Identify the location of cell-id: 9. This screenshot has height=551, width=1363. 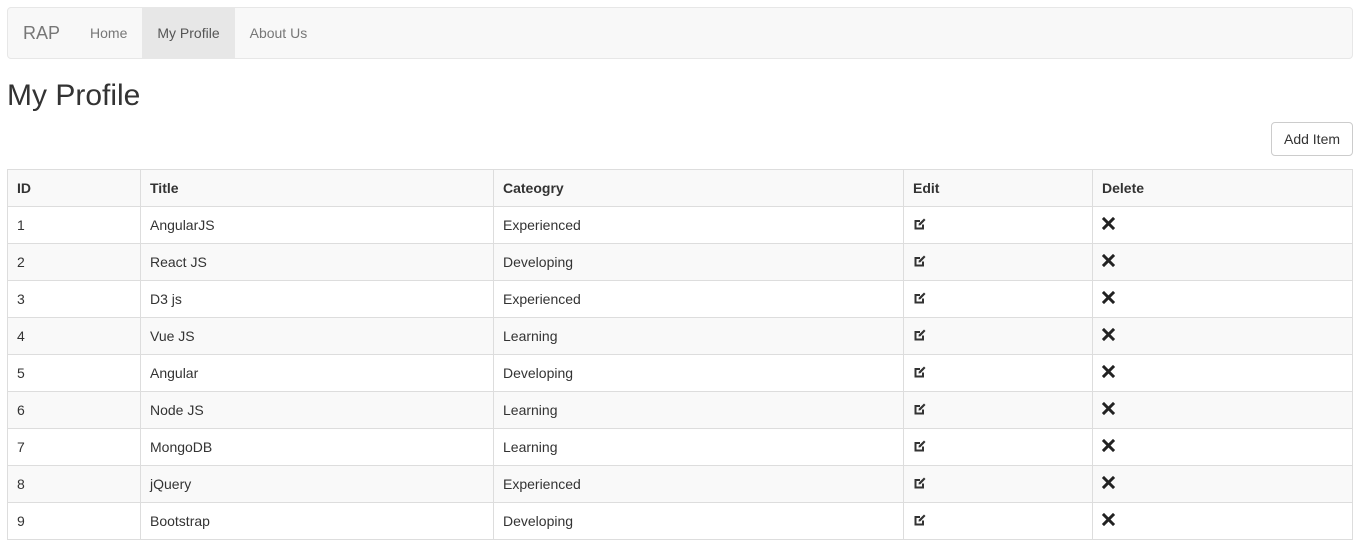
(74, 521).